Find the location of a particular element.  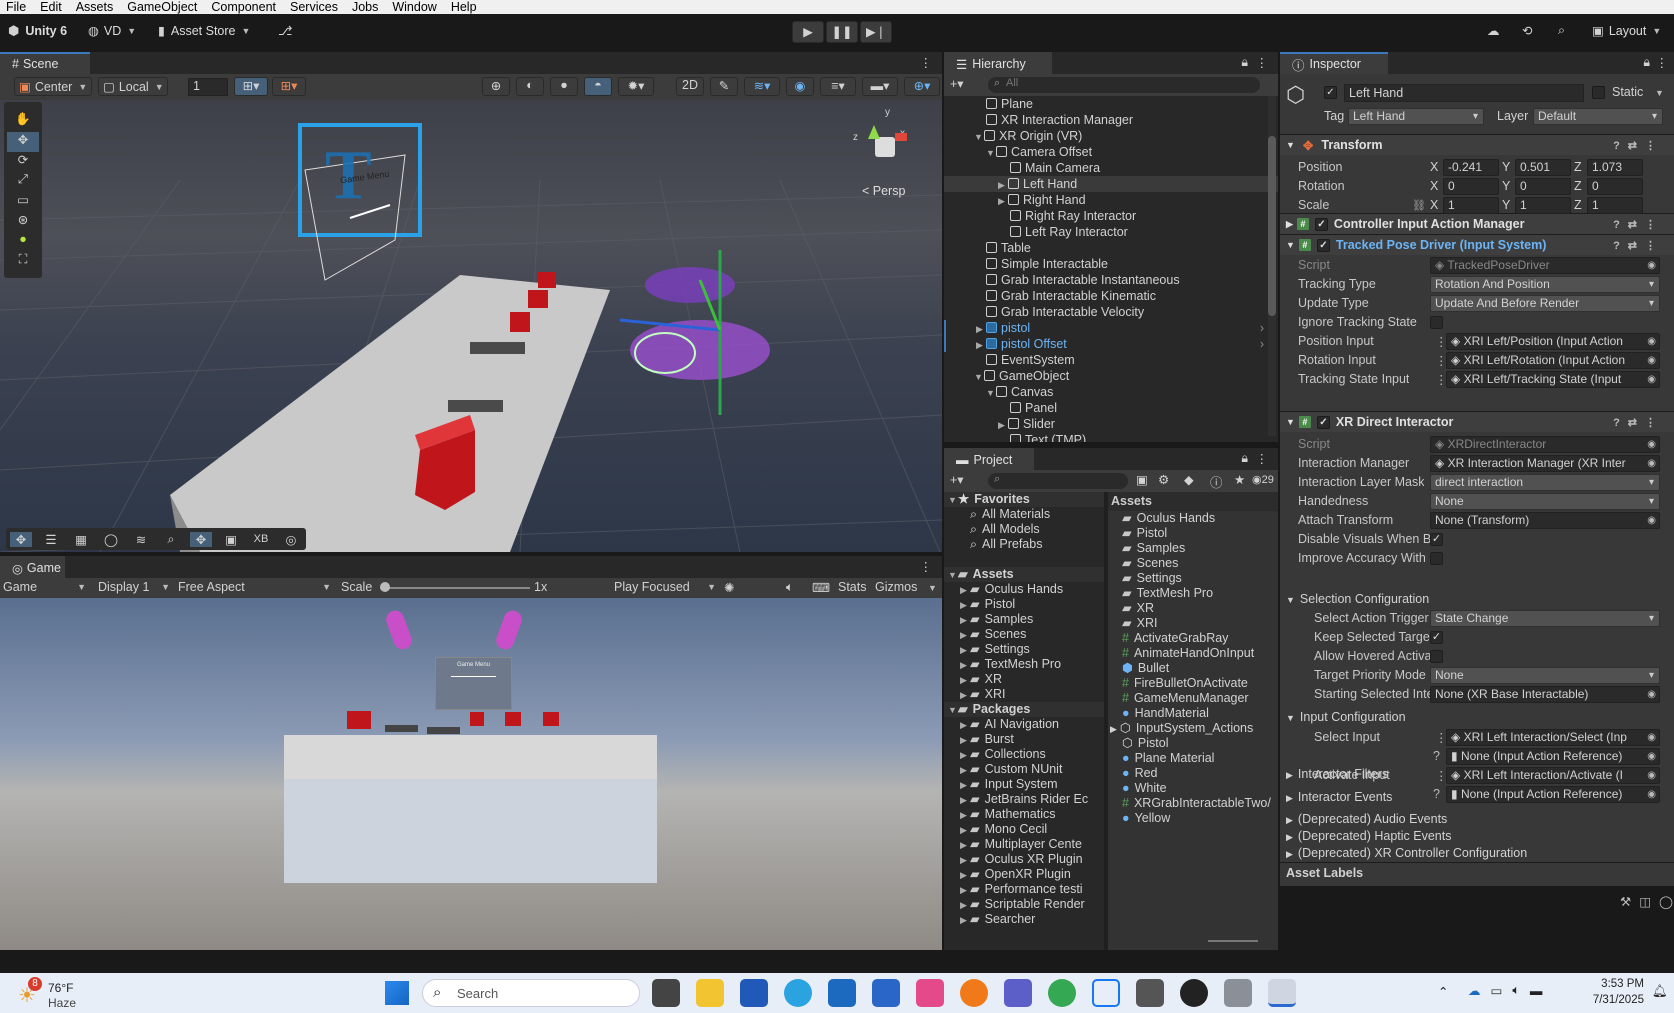

scale-z-input: 1 is located at coordinates (1615, 205).